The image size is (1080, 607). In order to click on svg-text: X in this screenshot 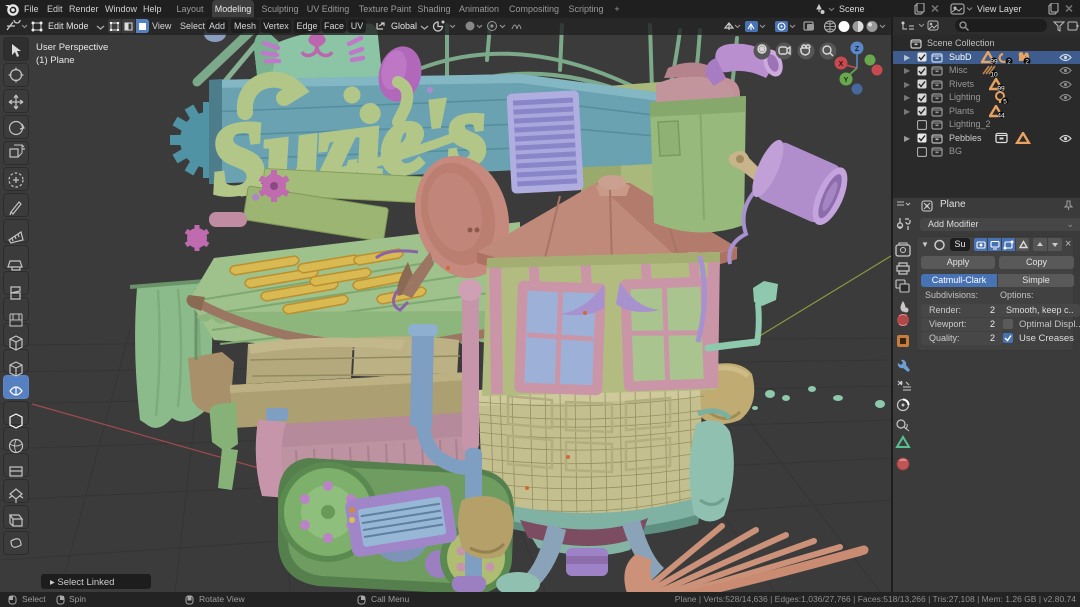, I will do `click(841, 64)`.